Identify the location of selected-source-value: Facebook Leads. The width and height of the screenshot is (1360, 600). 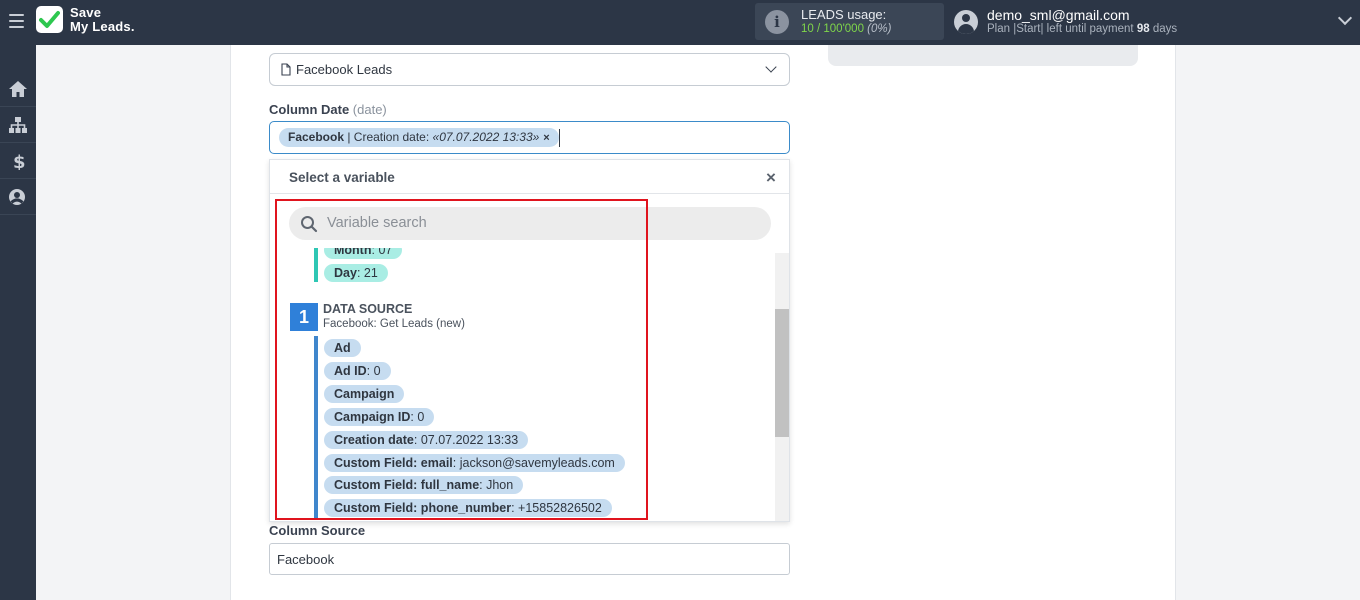
(344, 69).